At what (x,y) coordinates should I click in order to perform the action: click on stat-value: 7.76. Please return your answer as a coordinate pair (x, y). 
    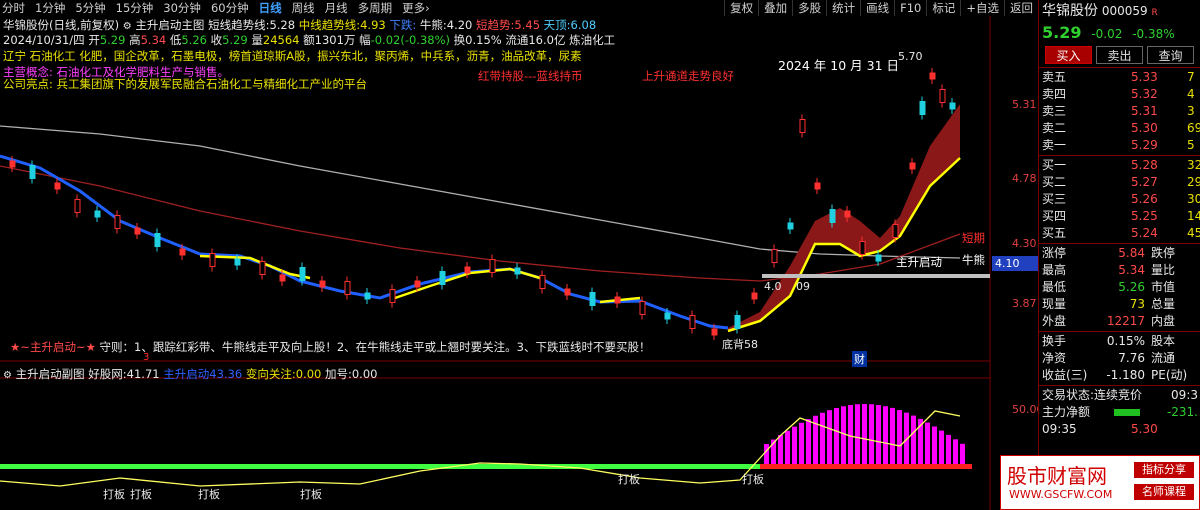
    Looking at the image, I should click on (1131, 358).